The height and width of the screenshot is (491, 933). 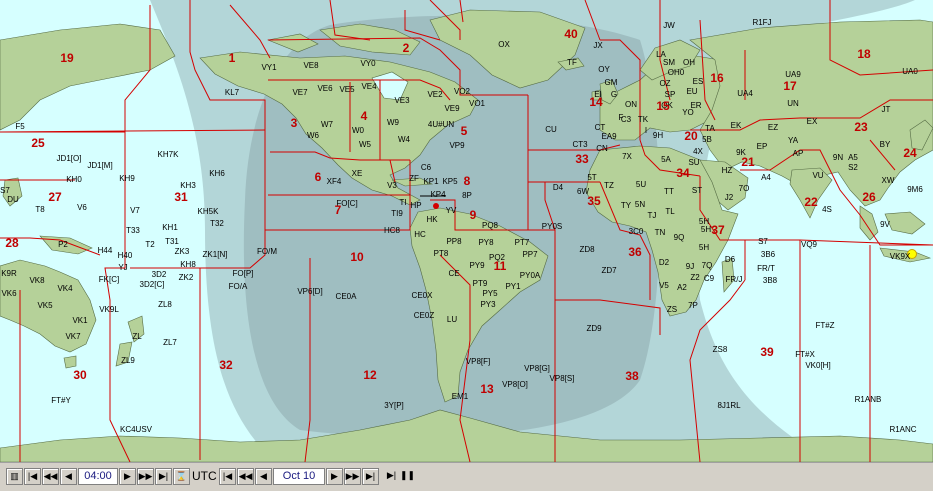 I want to click on prefix-label: FT#Y, so click(x=61, y=400).